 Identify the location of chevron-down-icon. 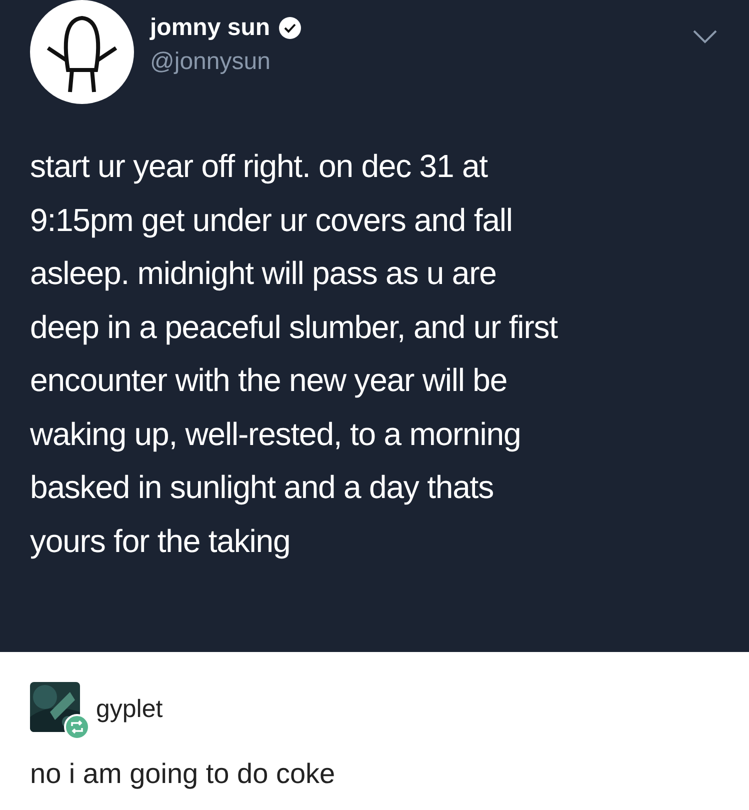
(705, 37).